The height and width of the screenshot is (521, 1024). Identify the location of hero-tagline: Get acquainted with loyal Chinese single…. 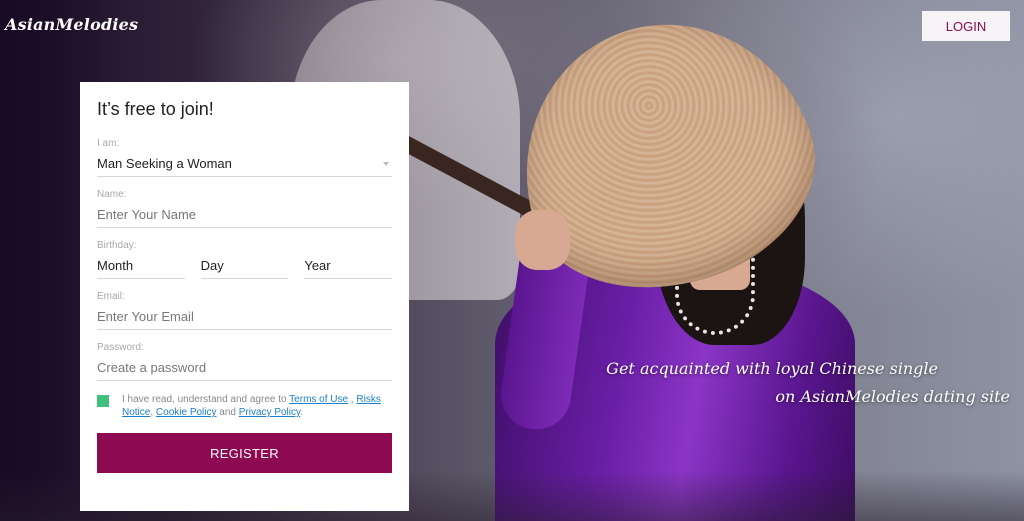
(808, 383).